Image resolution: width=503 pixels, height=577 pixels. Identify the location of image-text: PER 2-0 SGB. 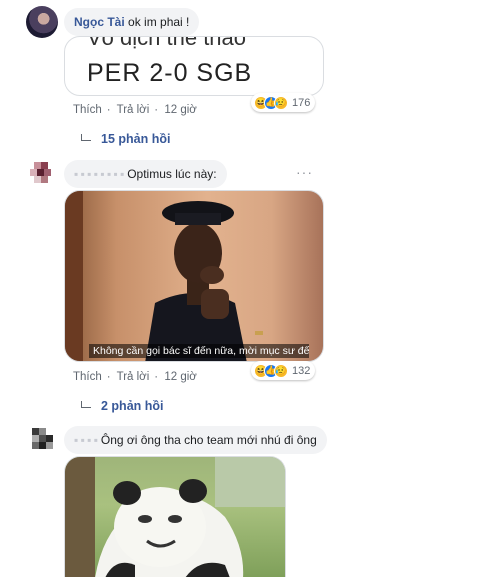
(170, 73).